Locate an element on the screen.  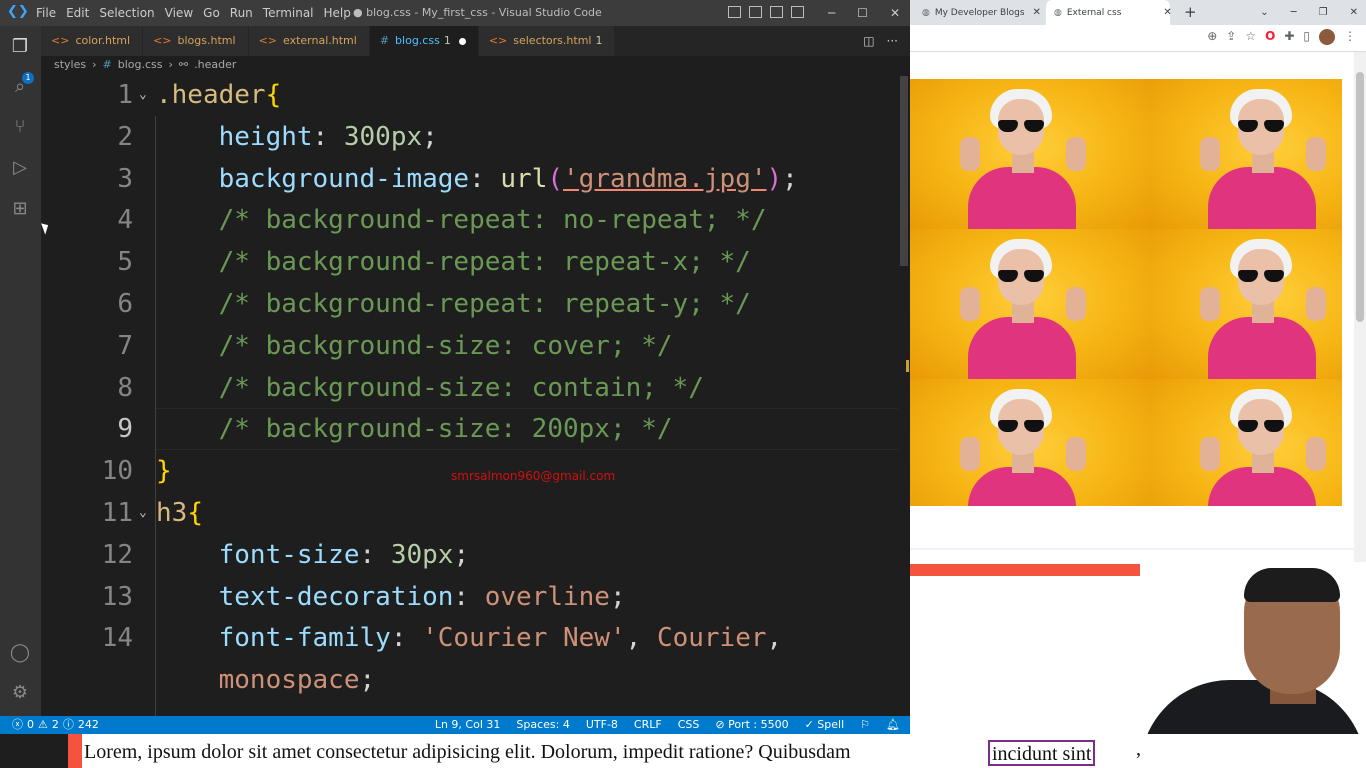
tab-external-html: <> external.html is located at coordinates (309, 41).